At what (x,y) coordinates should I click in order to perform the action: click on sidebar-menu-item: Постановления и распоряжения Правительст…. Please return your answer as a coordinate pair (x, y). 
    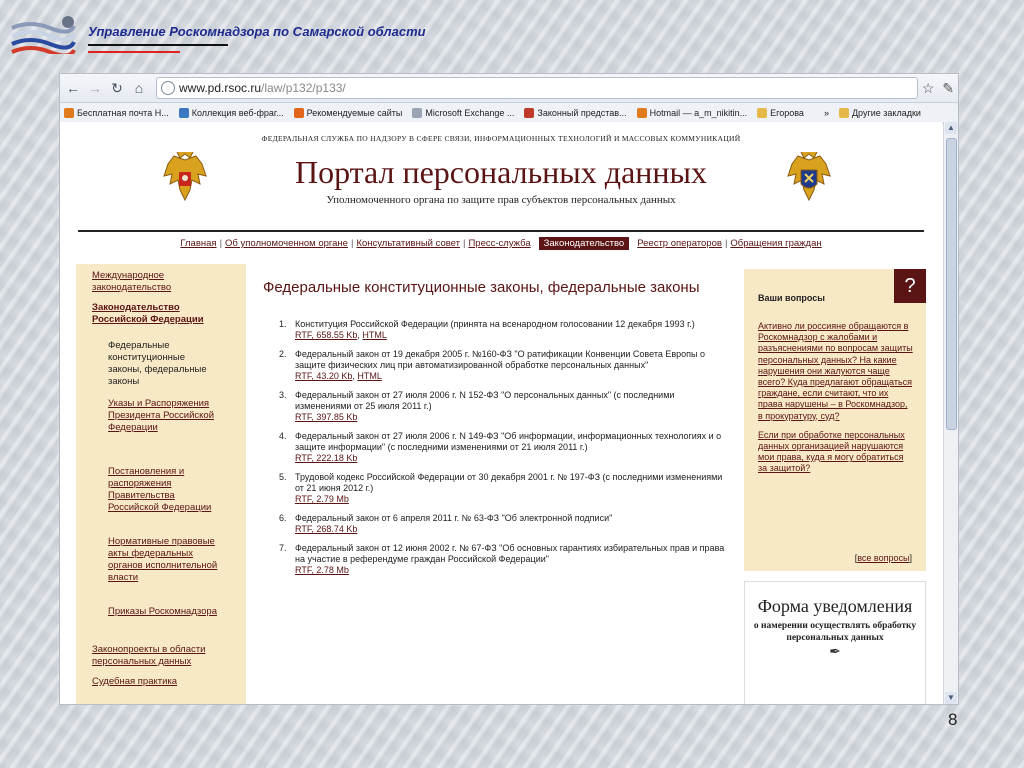
    Looking at the image, I should click on (163, 490).